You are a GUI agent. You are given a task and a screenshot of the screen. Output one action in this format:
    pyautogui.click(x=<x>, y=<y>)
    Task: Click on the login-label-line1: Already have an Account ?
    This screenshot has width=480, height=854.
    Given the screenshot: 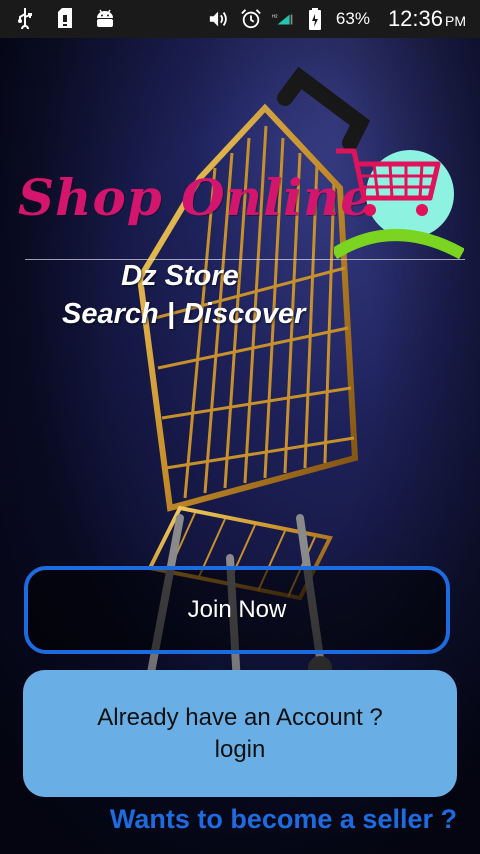 What is the action you would take?
    pyautogui.click(x=240, y=717)
    